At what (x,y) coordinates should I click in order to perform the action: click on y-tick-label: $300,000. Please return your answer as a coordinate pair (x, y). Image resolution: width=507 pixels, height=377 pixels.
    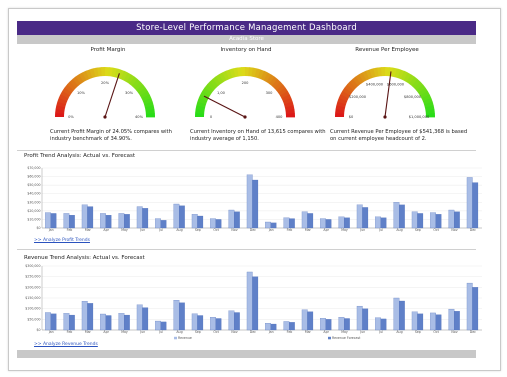
    Looking at the image, I should click on (32, 266).